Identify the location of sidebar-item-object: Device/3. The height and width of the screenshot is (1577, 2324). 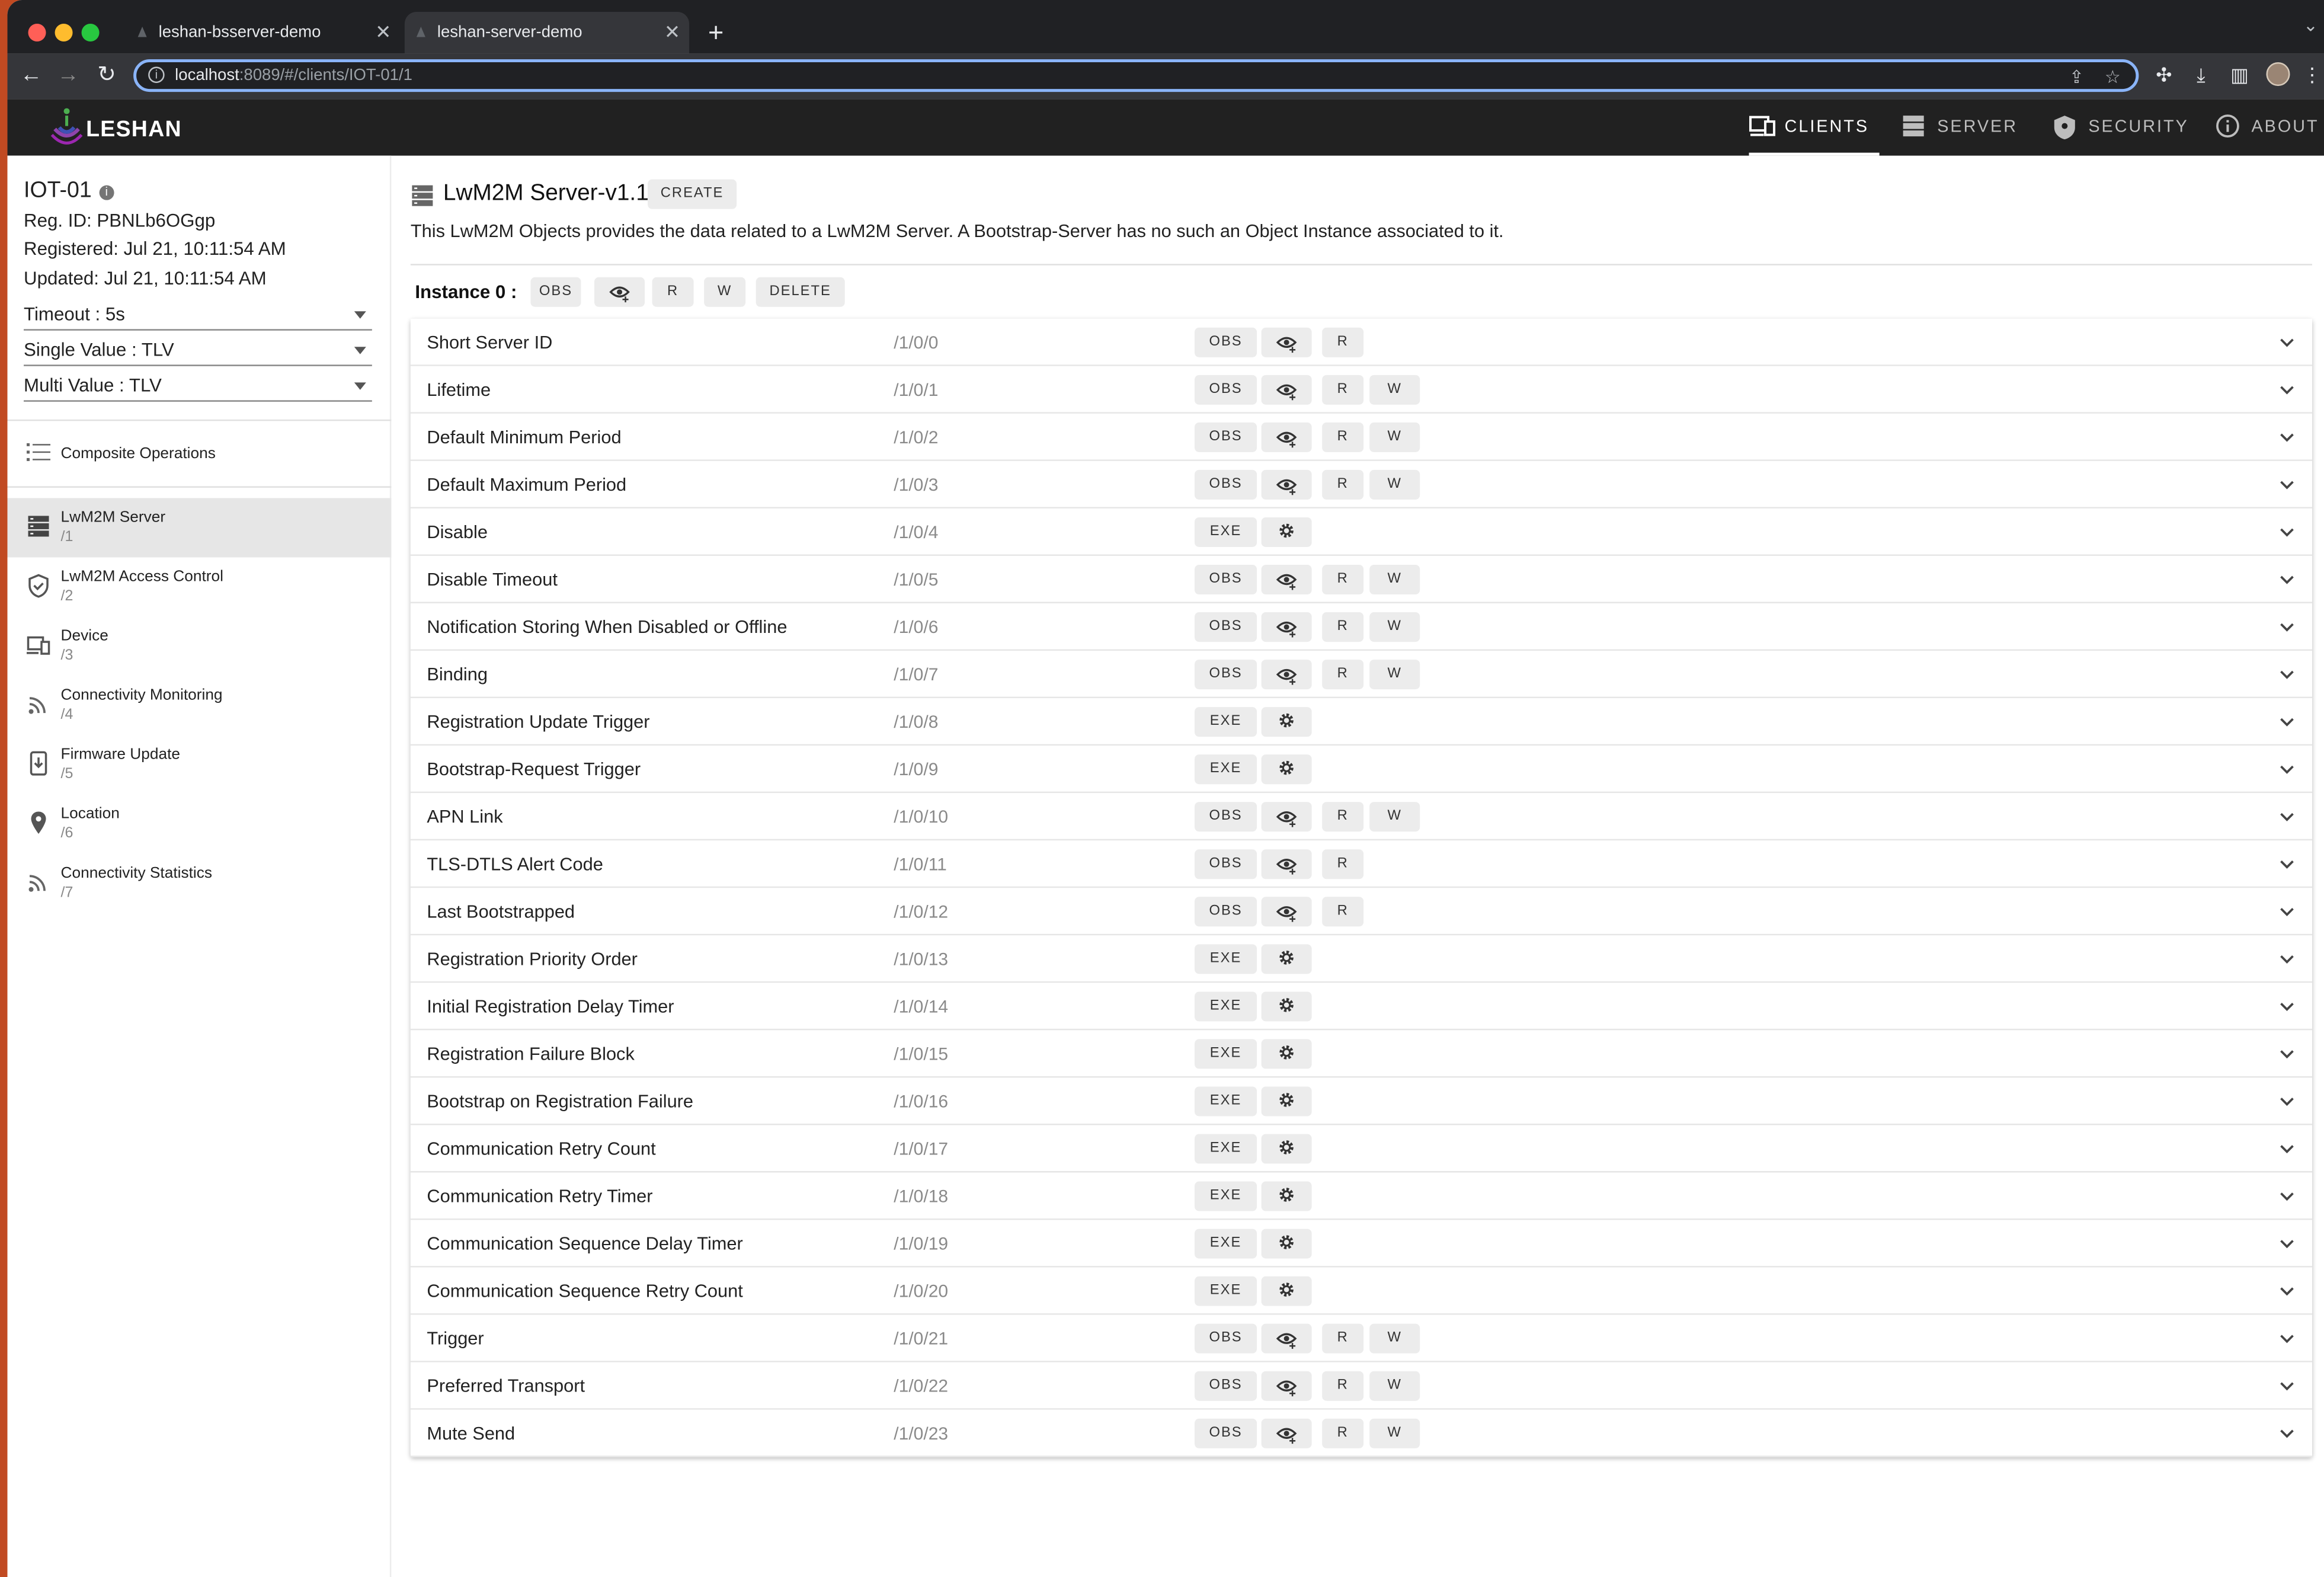
(200, 646).